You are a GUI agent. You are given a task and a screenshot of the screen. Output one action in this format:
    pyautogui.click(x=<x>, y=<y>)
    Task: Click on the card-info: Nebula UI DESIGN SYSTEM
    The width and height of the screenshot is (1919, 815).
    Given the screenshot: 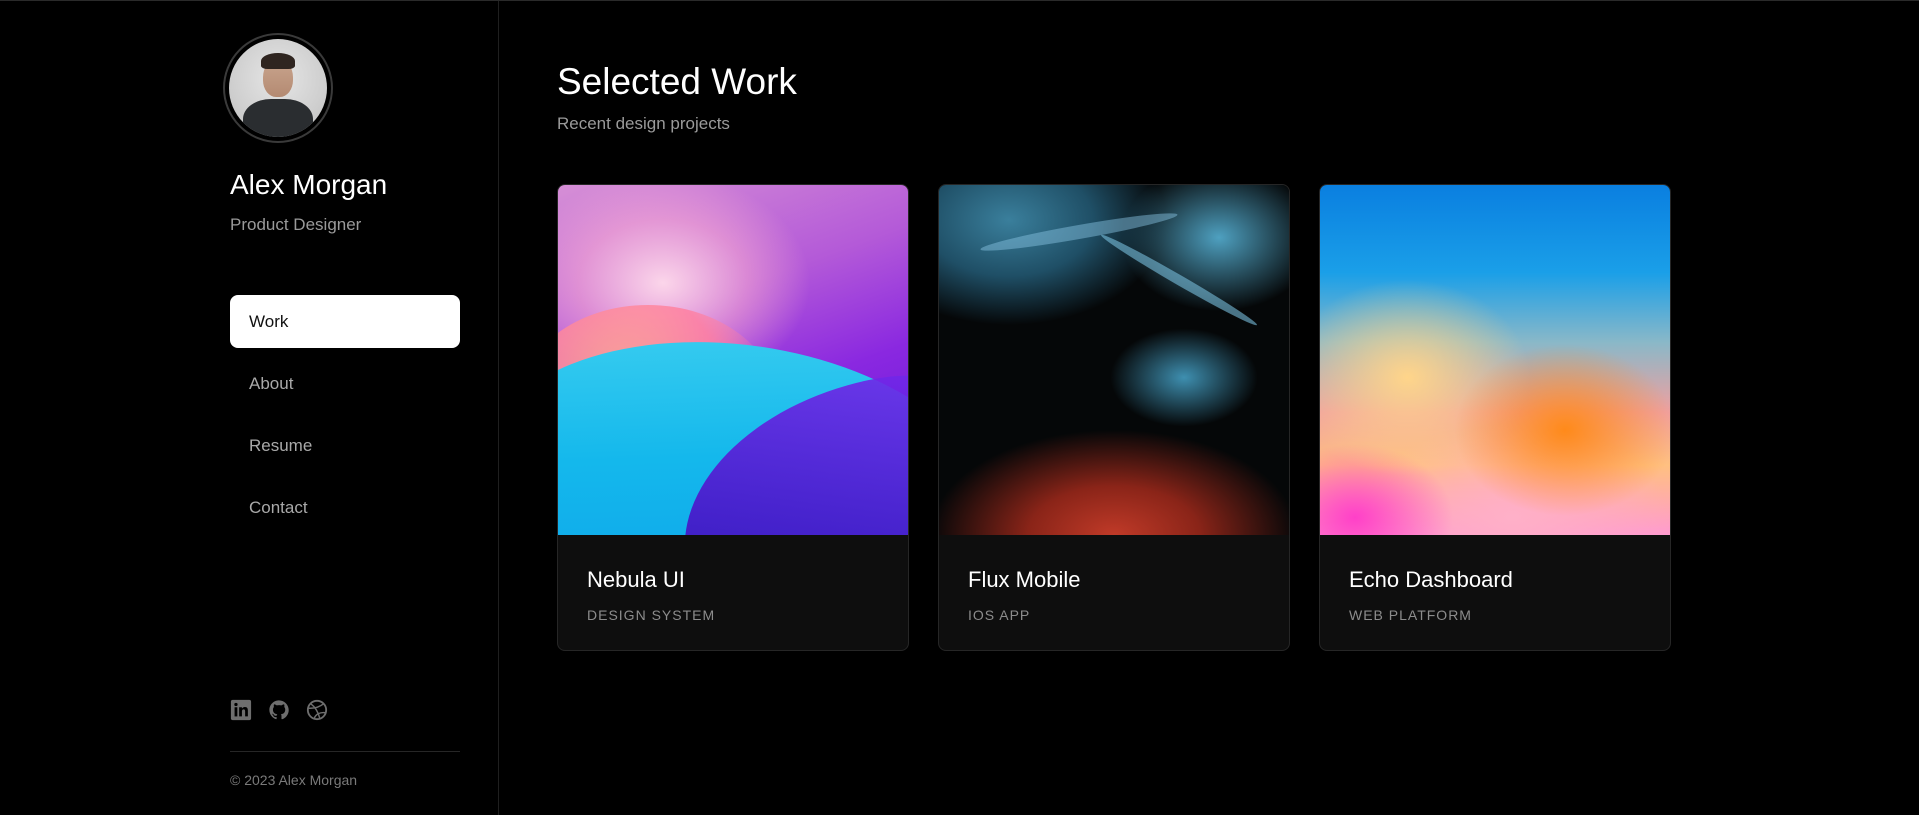 What is the action you would take?
    pyautogui.click(x=733, y=579)
    